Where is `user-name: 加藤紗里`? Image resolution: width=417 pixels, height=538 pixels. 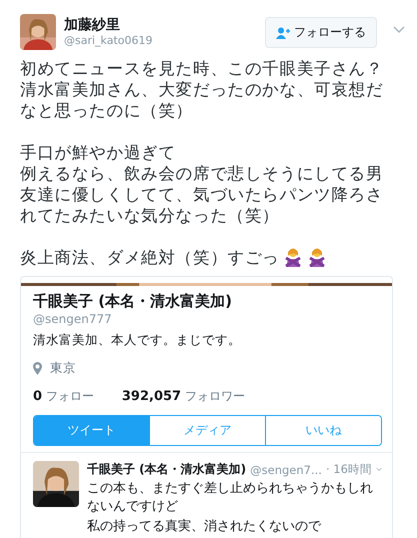
user-name: 加藤紗里 is located at coordinates (160, 25).